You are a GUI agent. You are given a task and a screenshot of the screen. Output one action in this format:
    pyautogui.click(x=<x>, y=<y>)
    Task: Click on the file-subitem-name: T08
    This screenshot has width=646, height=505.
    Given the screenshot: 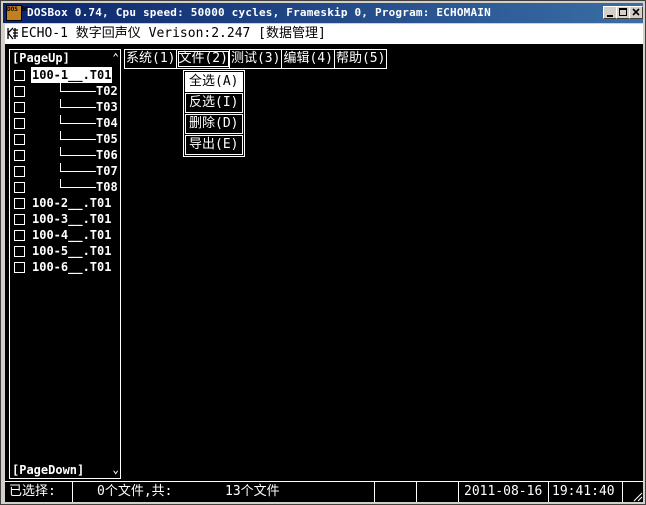 What is the action you would take?
    pyautogui.click(x=107, y=187)
    